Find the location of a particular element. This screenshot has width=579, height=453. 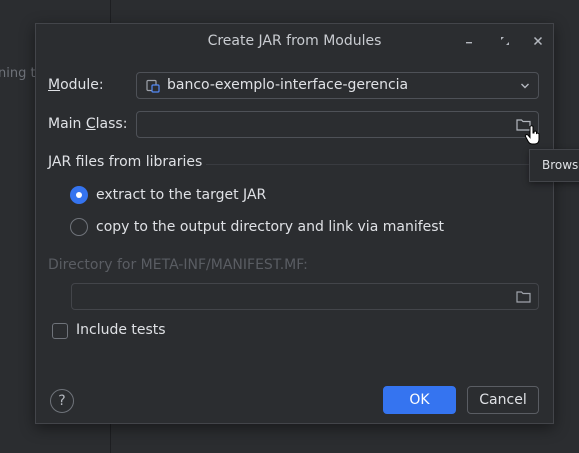

manifest-dir-input is located at coordinates (255, 297).